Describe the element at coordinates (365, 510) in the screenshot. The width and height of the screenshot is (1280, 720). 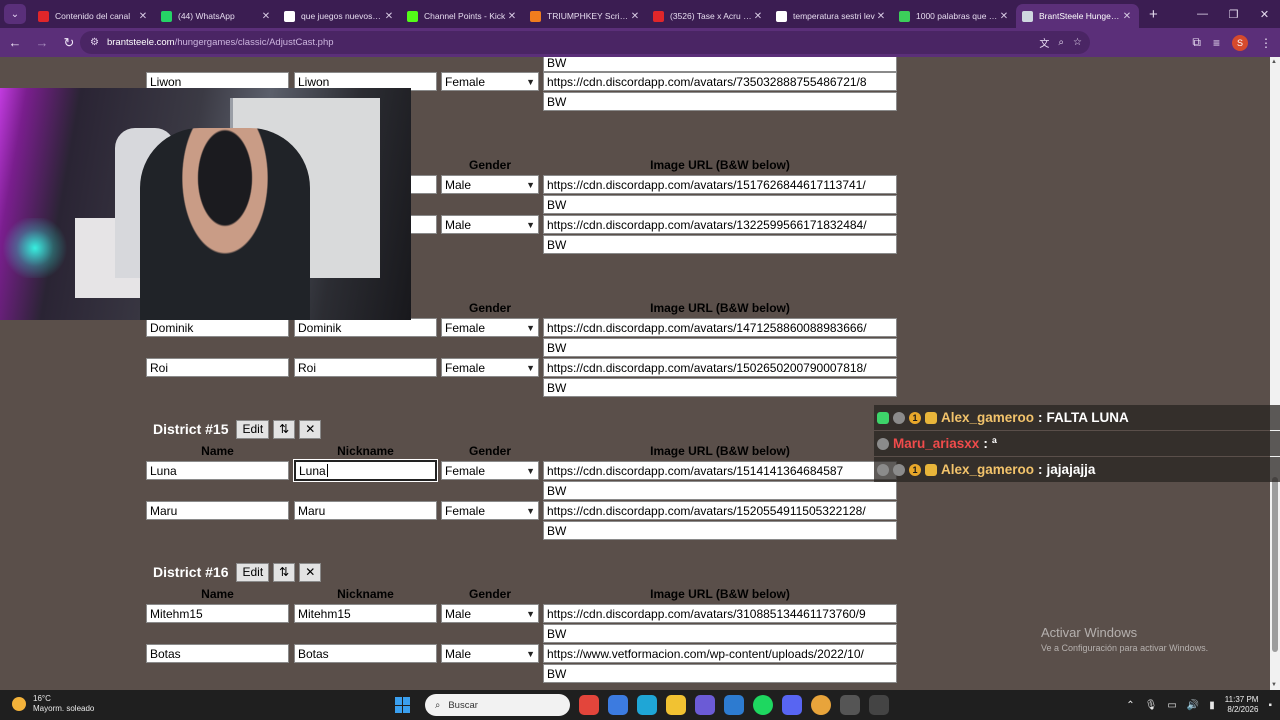
I see `nickname-input: Maru` at that location.